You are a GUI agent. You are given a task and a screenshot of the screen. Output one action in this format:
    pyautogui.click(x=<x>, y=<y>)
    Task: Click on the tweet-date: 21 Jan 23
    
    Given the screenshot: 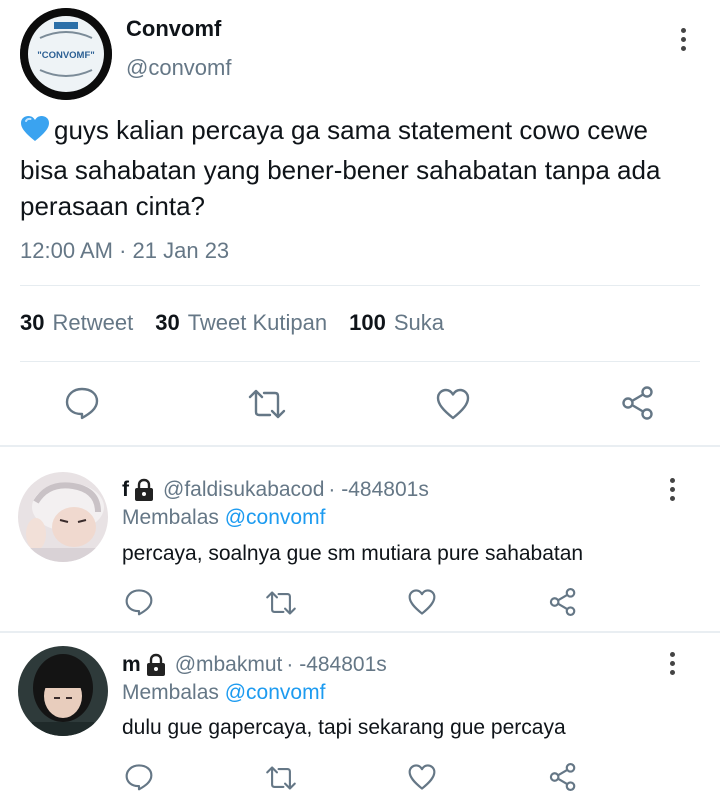 What is the action you would take?
    pyautogui.click(x=181, y=250)
    